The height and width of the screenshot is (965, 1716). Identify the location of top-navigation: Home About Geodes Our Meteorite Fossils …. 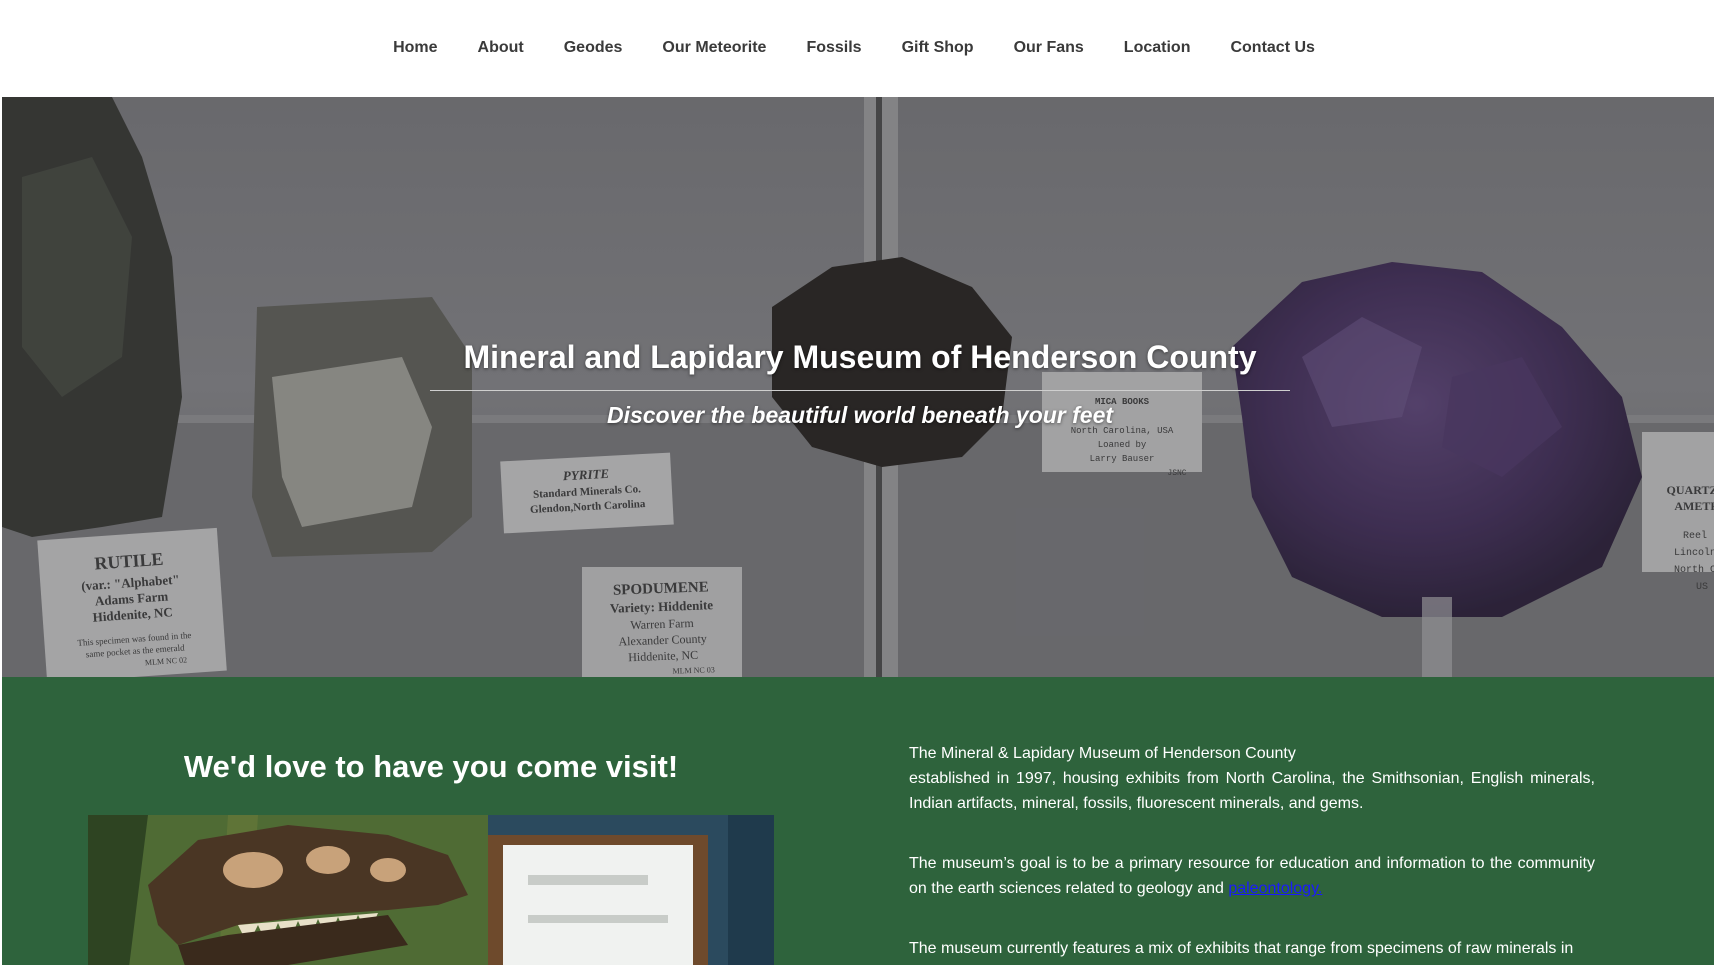
(858, 48).